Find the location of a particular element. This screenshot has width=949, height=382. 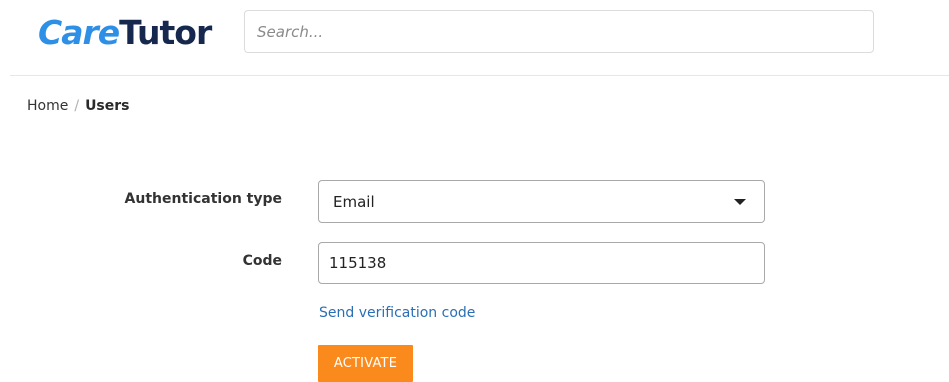

caretutor-logo: CareTutor is located at coordinates (125, 33).